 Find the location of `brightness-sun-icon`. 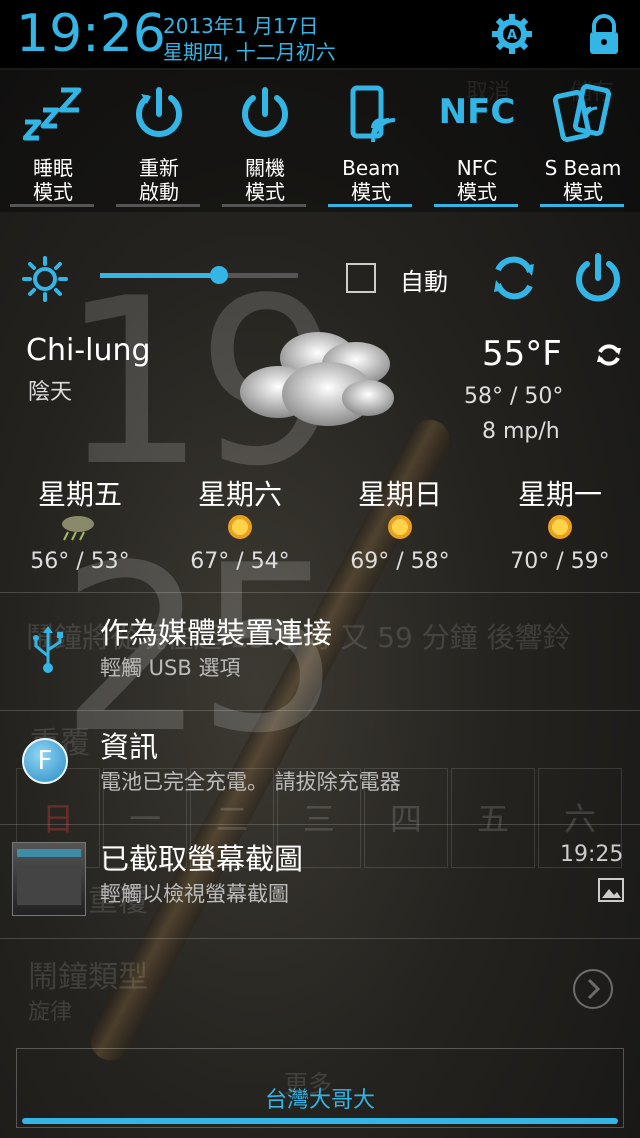

brightness-sun-icon is located at coordinates (45, 279).